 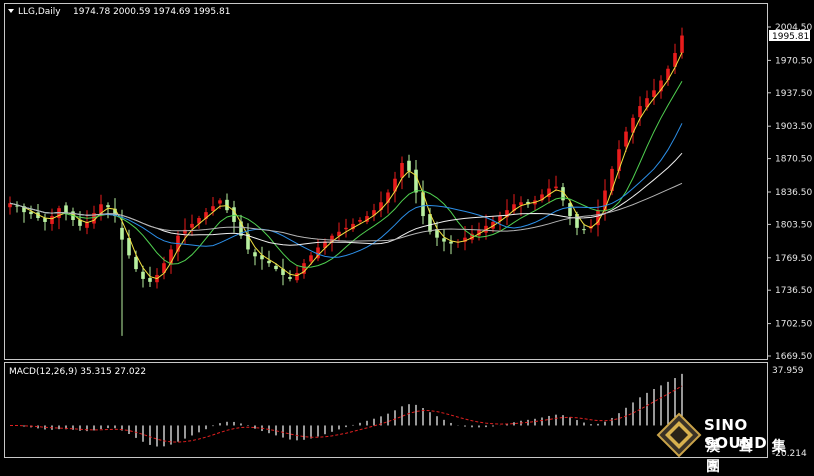 What do you see at coordinates (793, 61) in the screenshot?
I see `price-tick-label: 1970.50` at bounding box center [793, 61].